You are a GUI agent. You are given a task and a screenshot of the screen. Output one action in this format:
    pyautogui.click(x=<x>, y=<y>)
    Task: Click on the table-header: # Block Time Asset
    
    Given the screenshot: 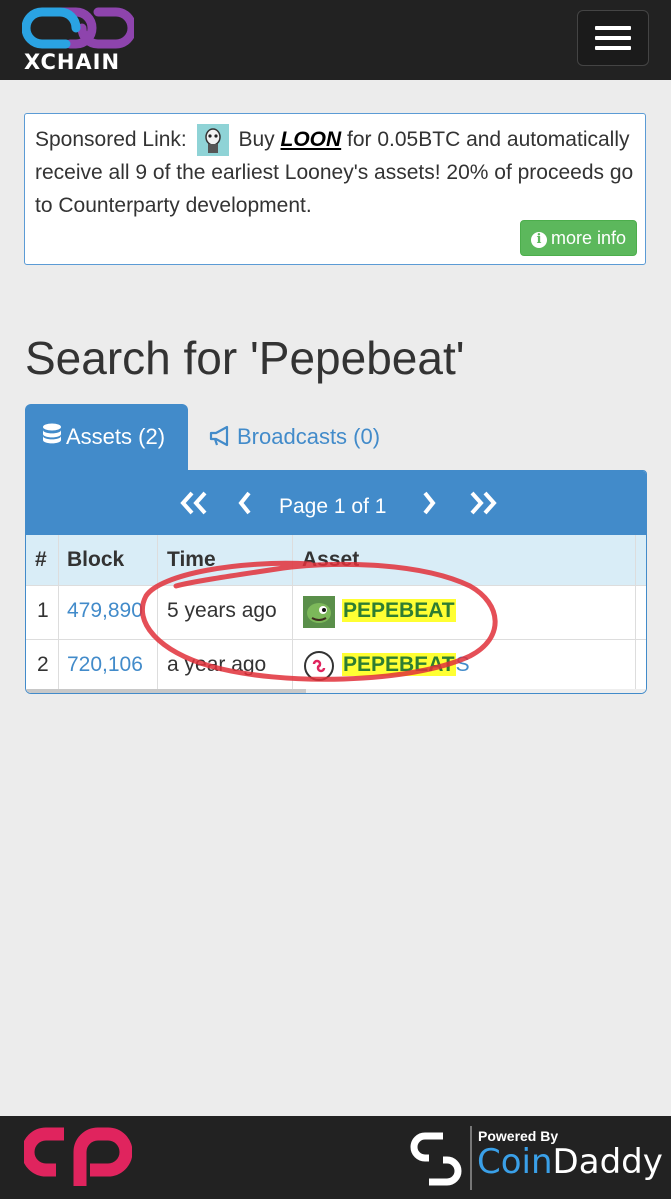 What is the action you would take?
    pyautogui.click(x=336, y=560)
    